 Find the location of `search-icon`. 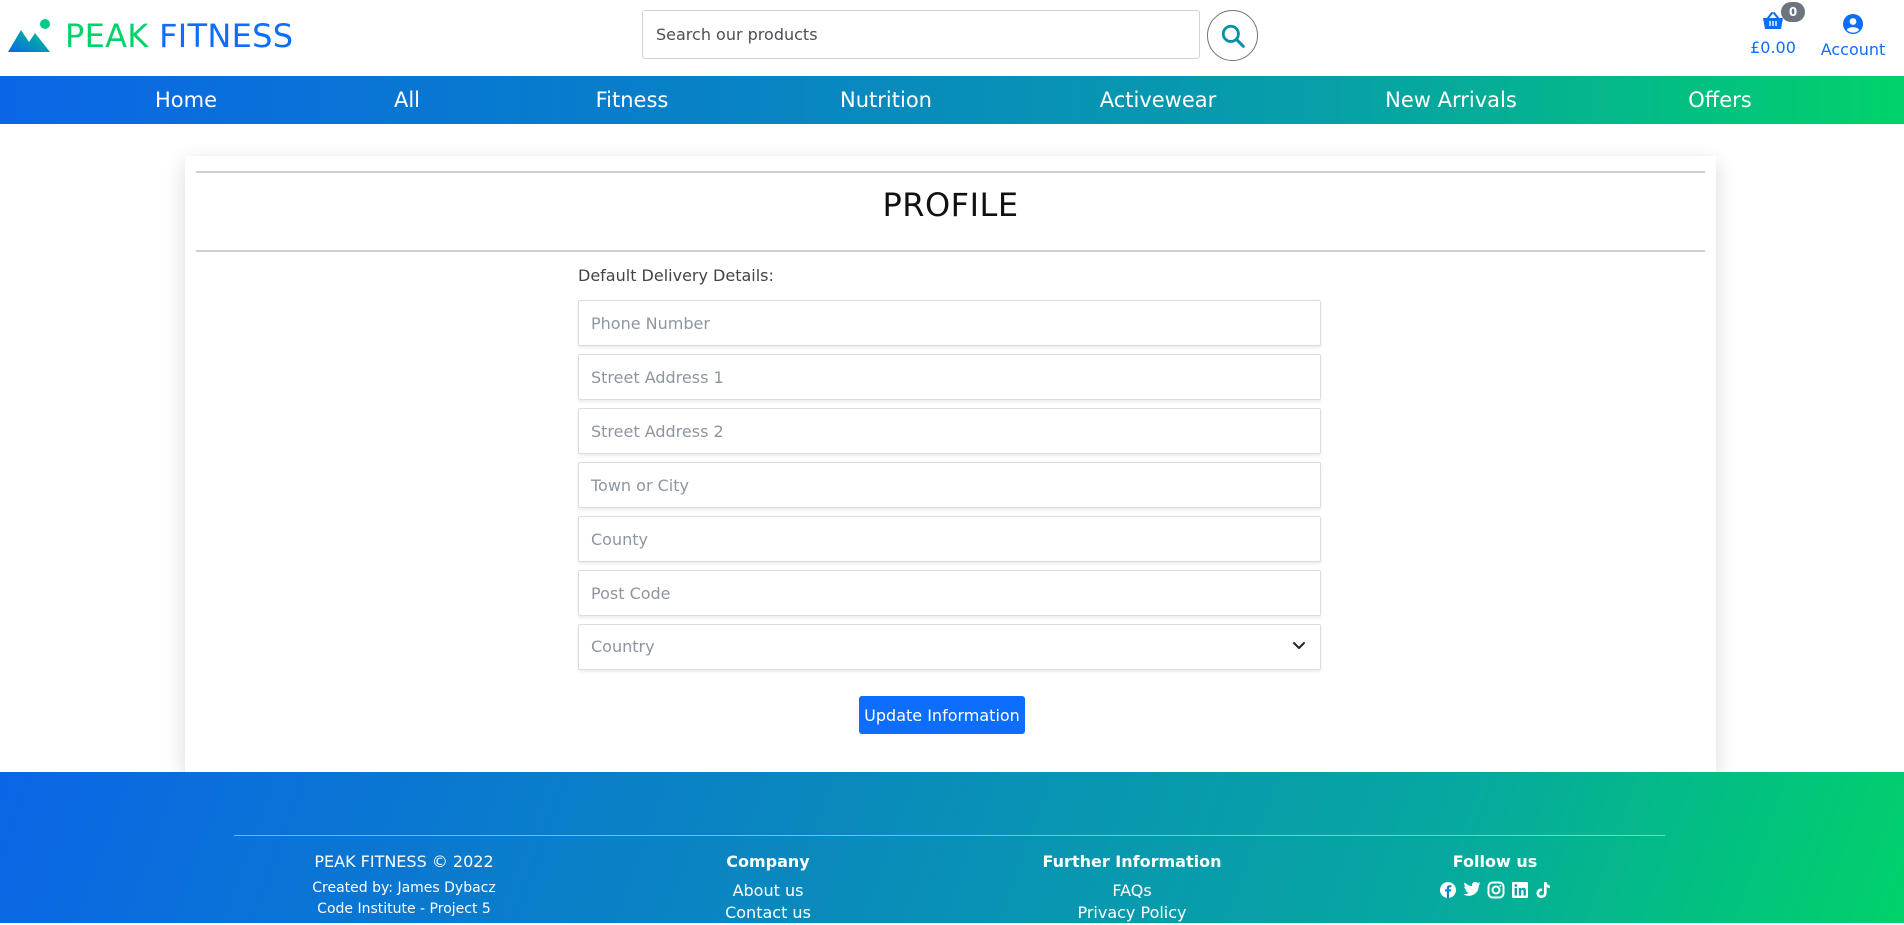

search-icon is located at coordinates (1233, 36).